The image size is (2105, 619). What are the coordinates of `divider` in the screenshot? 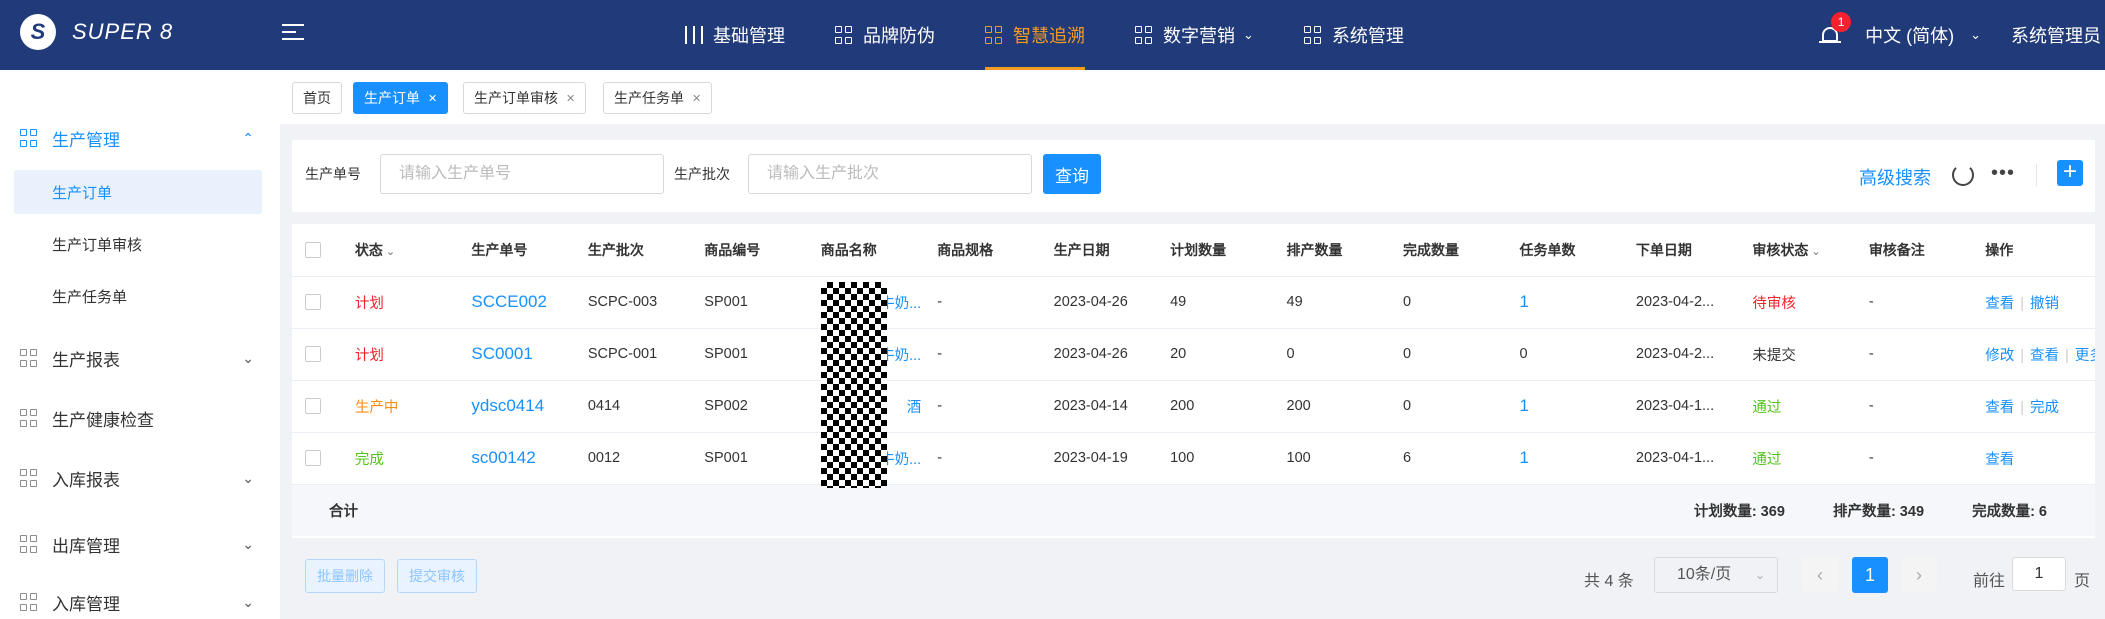 It's located at (2036, 175).